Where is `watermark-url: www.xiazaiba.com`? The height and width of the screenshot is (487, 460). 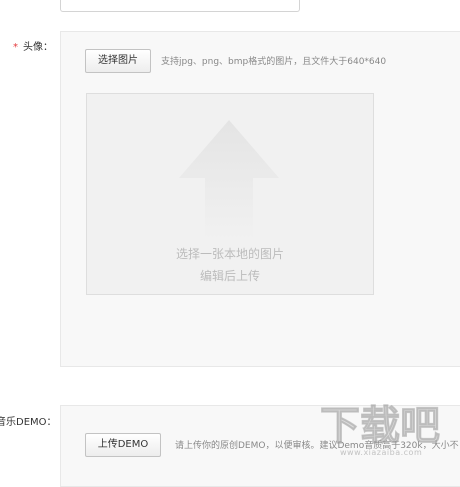 watermark-url: www.xiazaiba.com is located at coordinates (381, 452).